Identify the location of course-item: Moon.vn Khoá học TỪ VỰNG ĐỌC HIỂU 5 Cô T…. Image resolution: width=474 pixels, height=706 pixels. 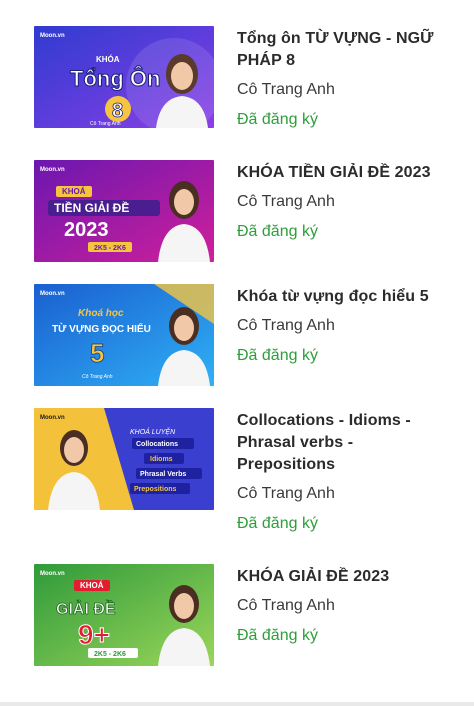
(237, 335).